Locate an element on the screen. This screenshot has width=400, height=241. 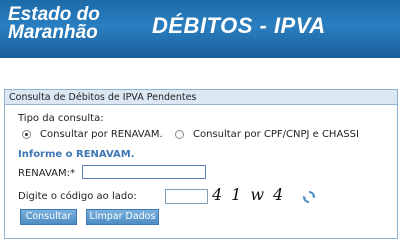
state-line-2: Maranhão is located at coordinates (53, 32).